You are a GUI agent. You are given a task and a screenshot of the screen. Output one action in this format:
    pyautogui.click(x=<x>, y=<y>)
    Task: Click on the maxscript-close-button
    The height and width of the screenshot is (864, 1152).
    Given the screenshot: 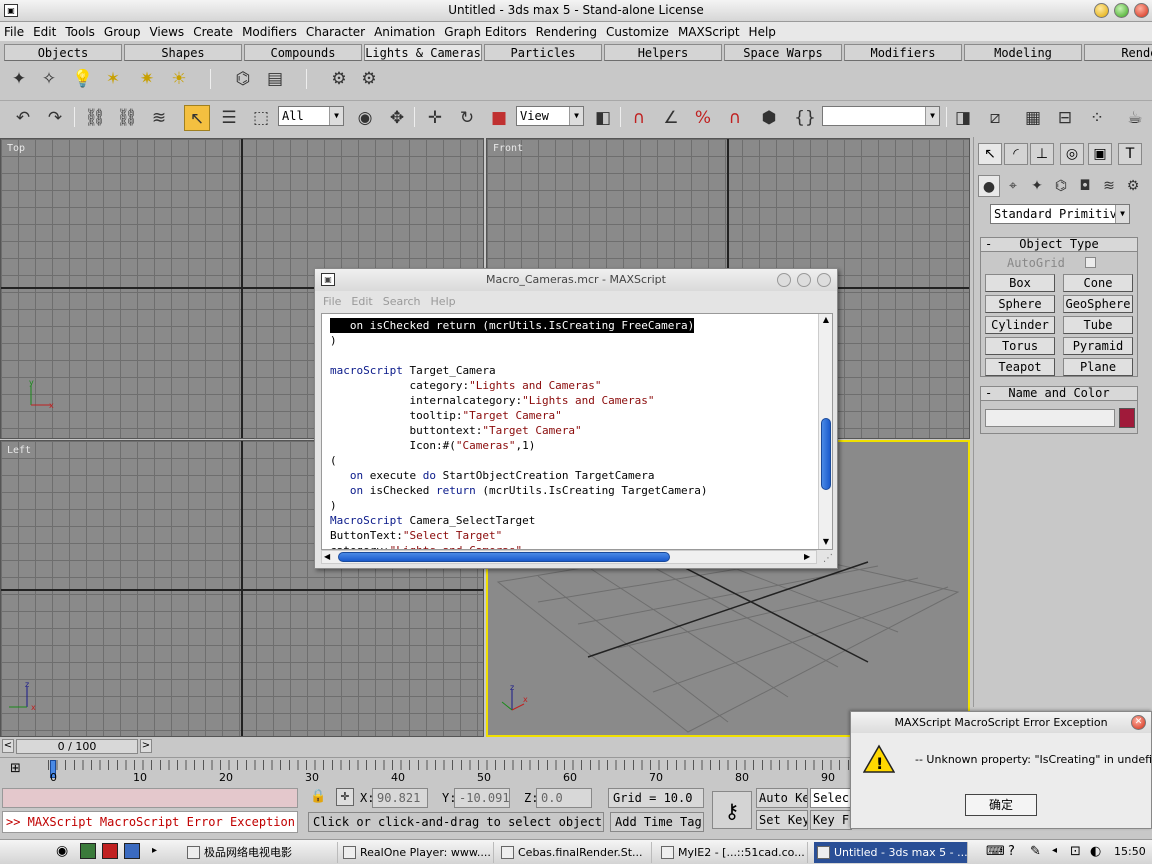 What is the action you would take?
    pyautogui.click(x=824, y=280)
    